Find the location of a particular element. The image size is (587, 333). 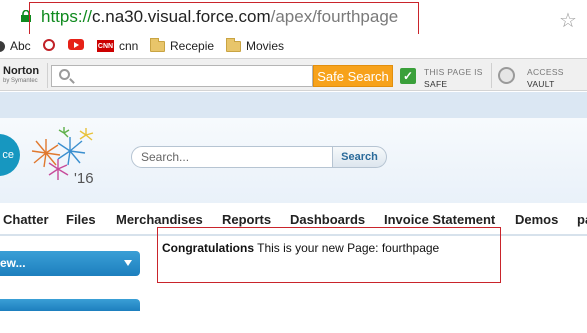

bookmarks-bar: Abc CNN cnn Recepie Movies is located at coordinates (293, 46).